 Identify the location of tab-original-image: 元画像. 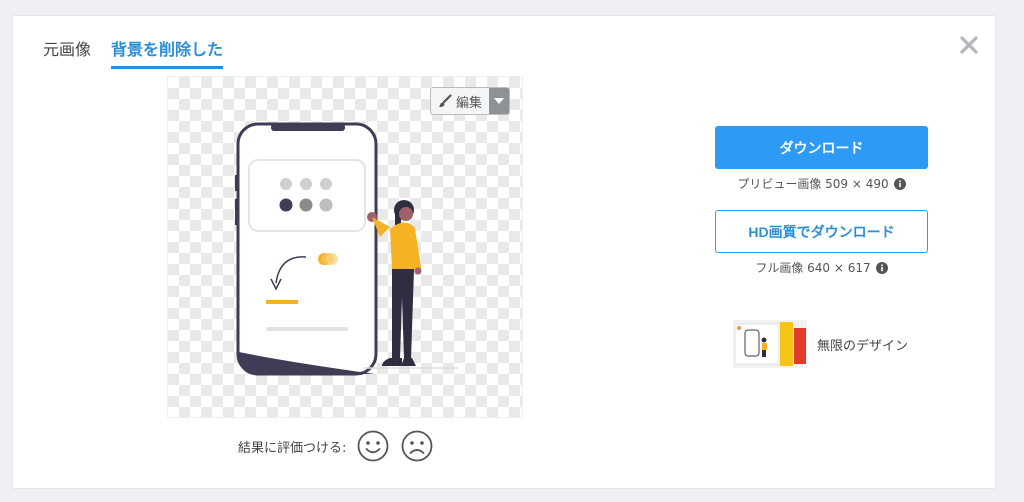
(67, 50).